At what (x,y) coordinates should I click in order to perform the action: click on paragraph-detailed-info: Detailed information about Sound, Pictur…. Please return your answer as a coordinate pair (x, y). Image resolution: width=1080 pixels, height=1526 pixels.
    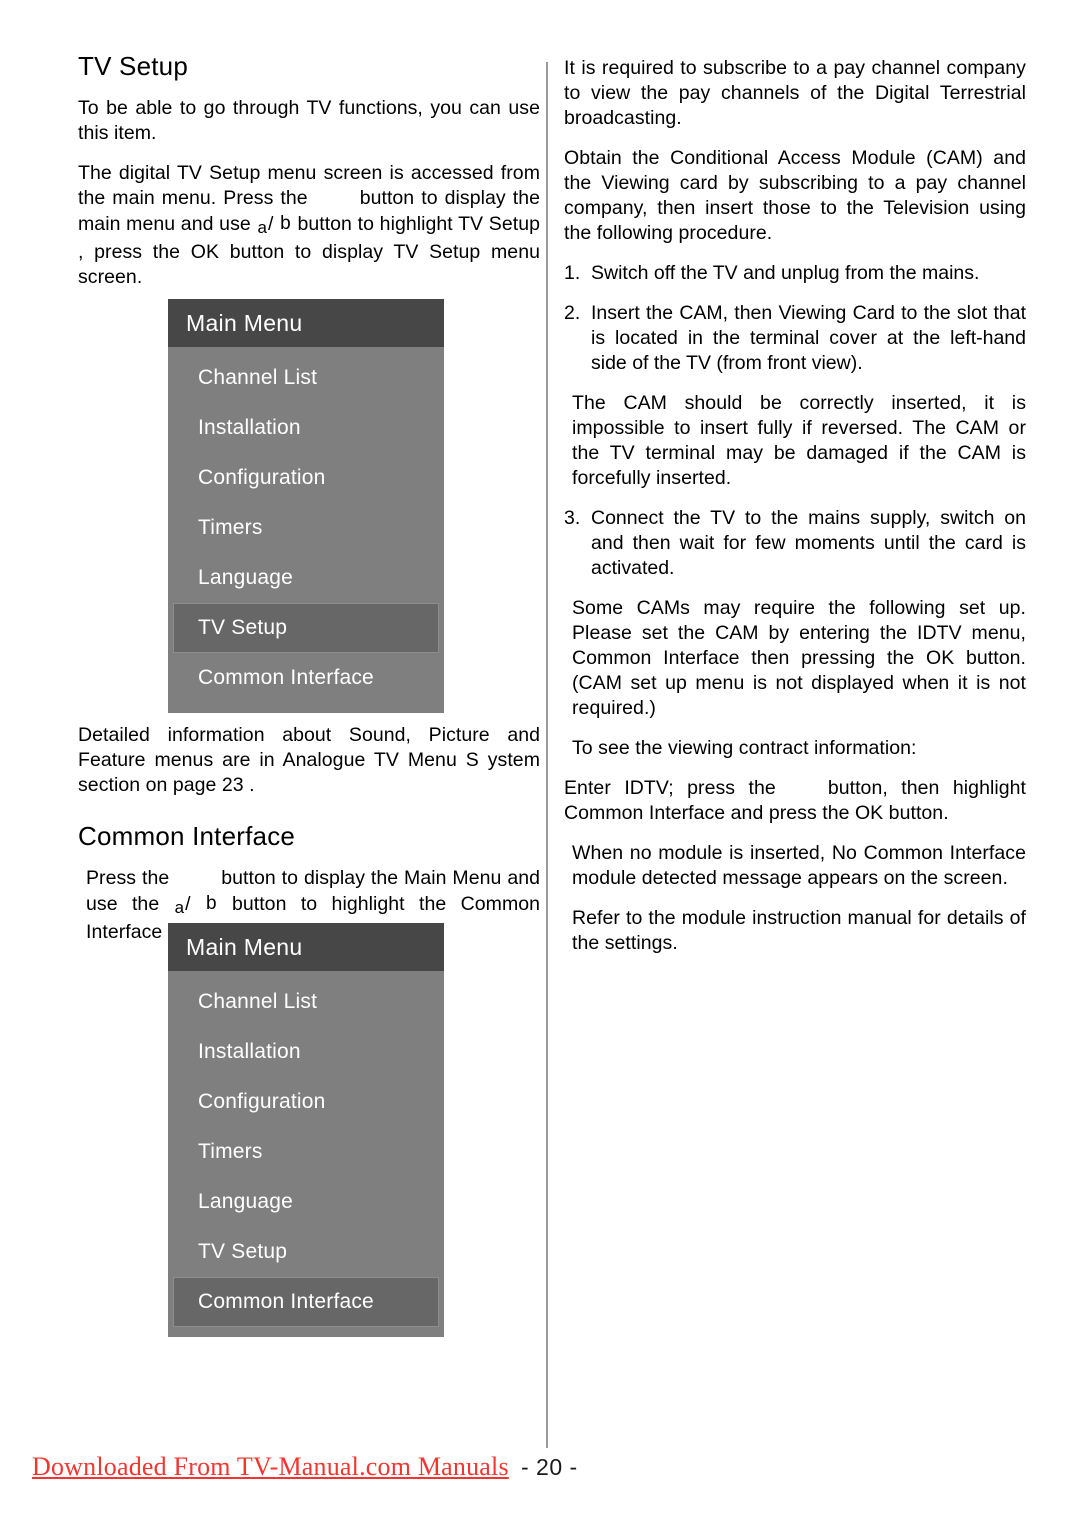
    Looking at the image, I should click on (309, 759).